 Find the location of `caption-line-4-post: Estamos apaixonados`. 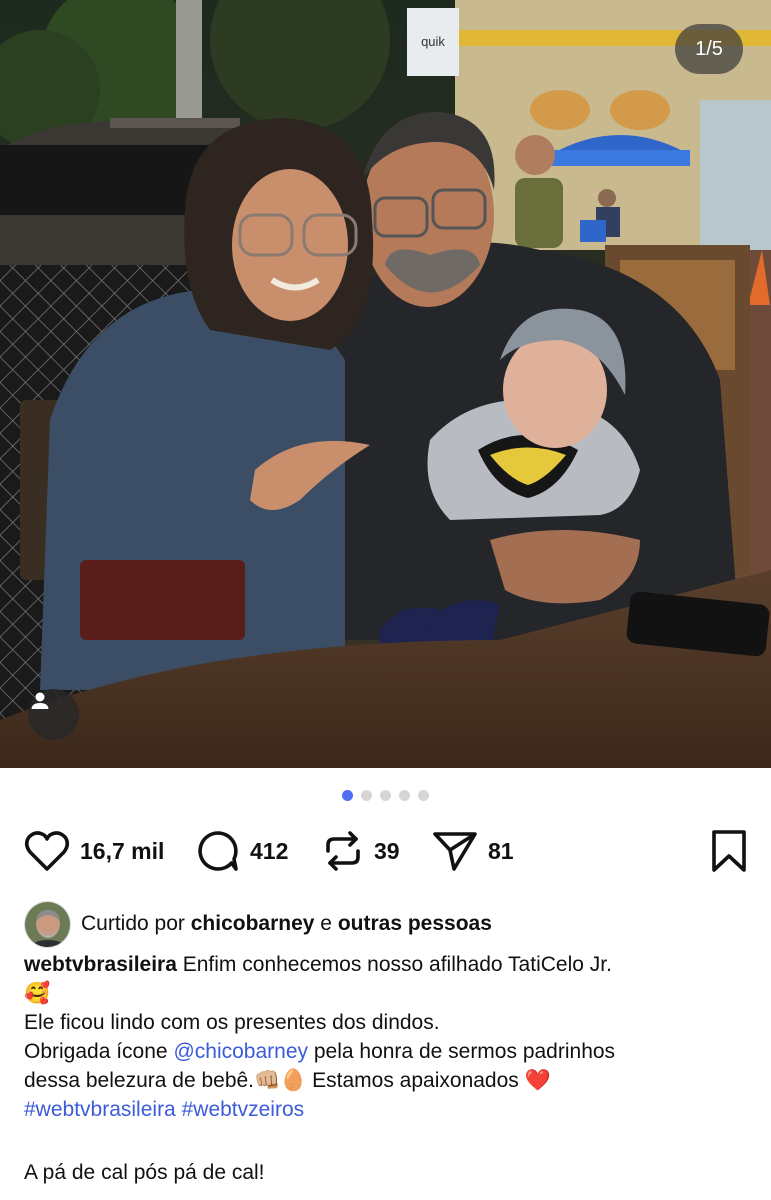

caption-line-4-post: Estamos apaixonados is located at coordinates (415, 1080).